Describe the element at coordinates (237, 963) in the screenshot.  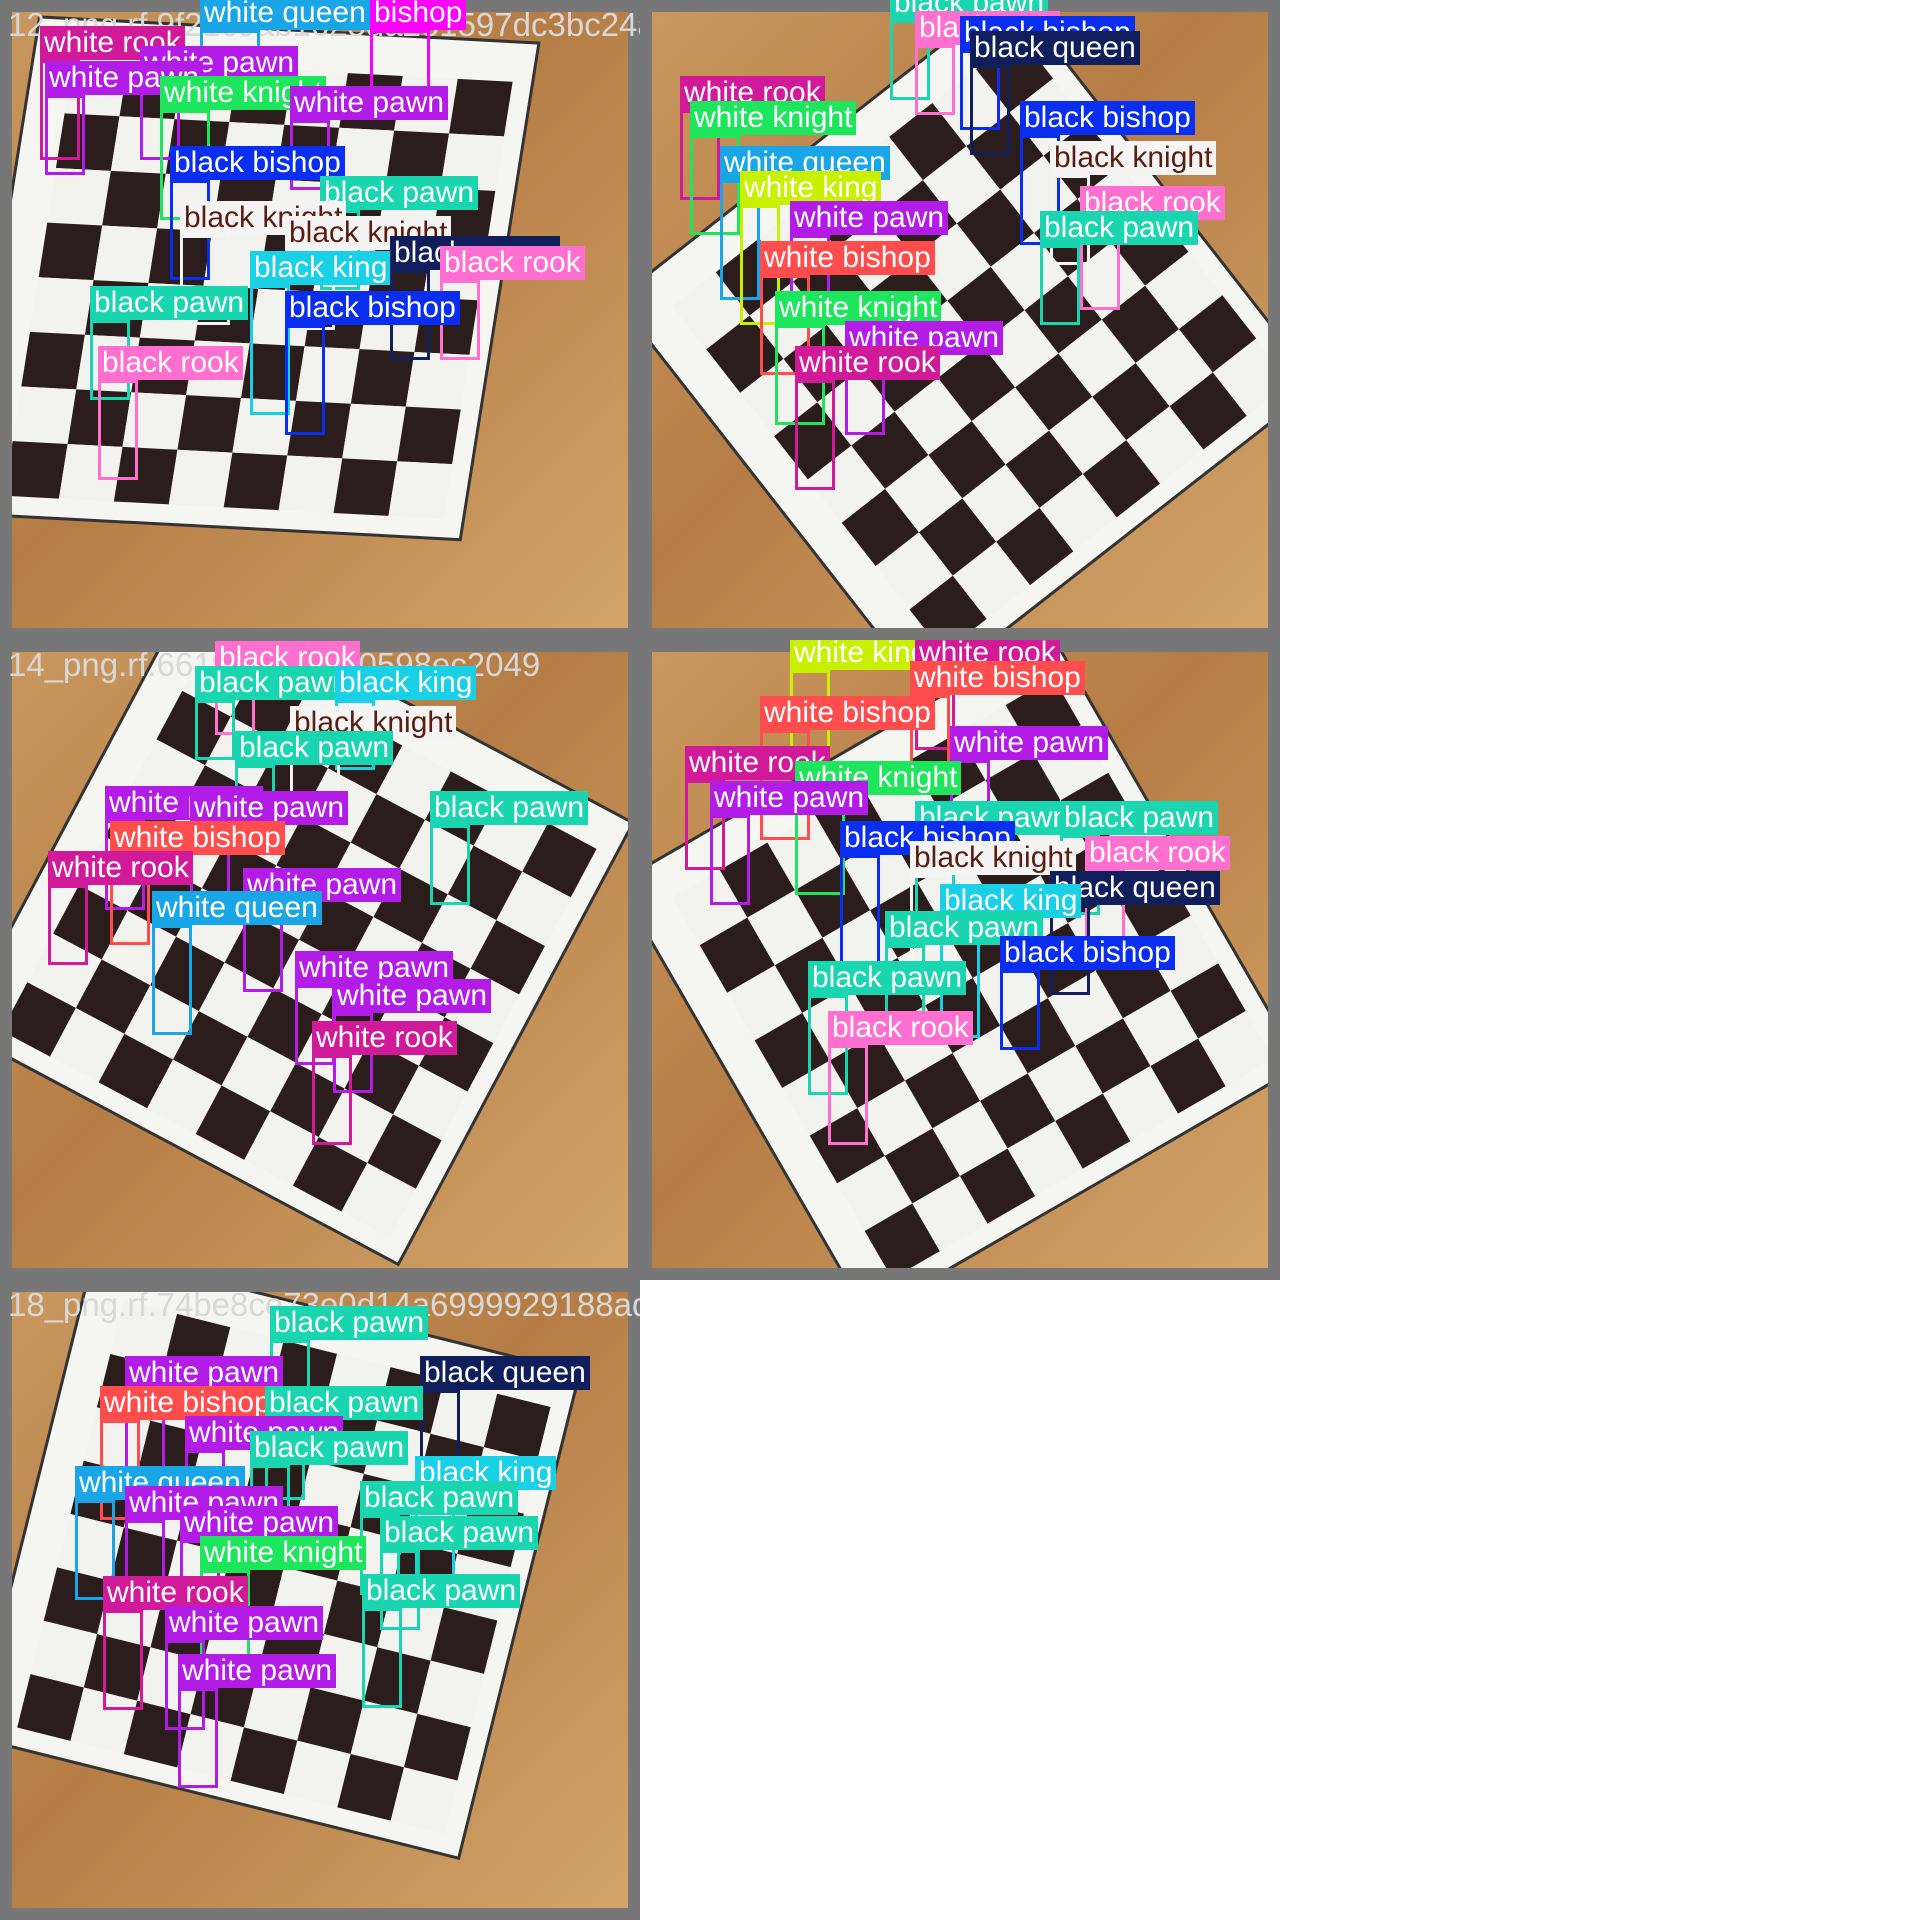
I see `detection-box: white queen` at that location.